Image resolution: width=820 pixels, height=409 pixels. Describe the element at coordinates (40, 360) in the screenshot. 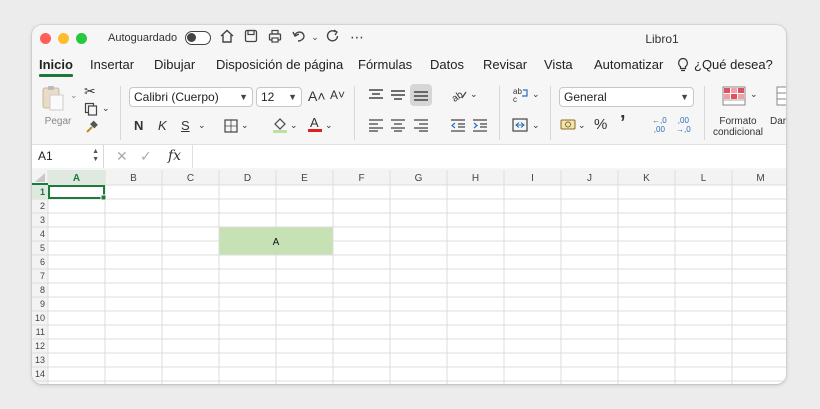

I see `row-header-13: 13` at that location.